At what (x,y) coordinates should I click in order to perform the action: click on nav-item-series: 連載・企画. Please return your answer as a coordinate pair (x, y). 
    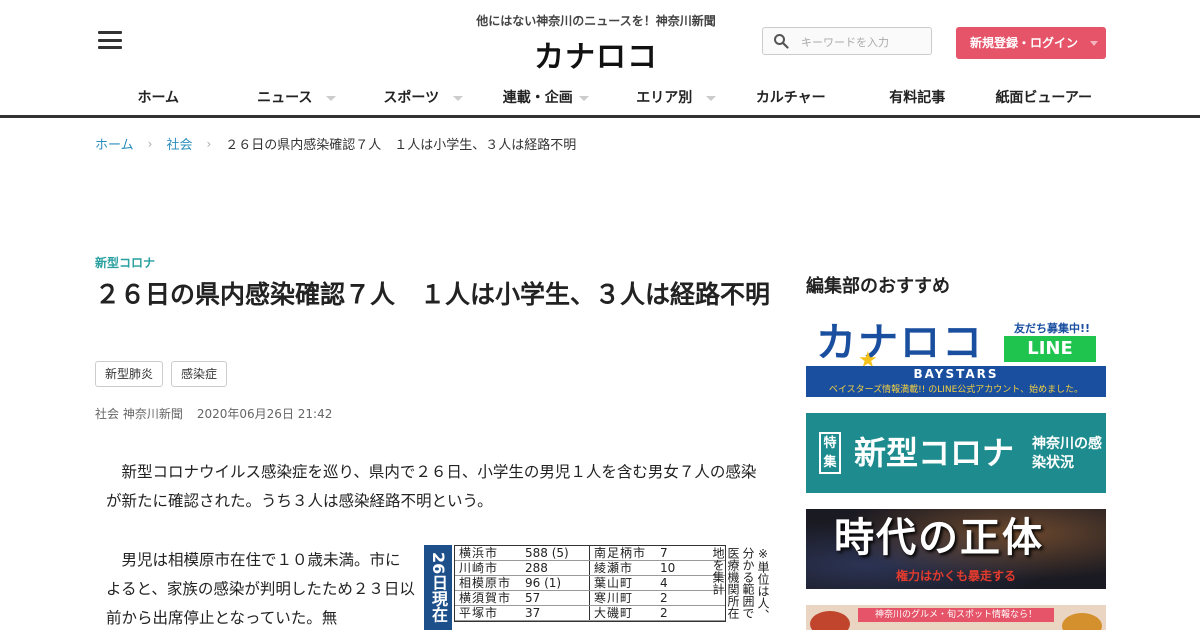
    Looking at the image, I should click on (538, 98).